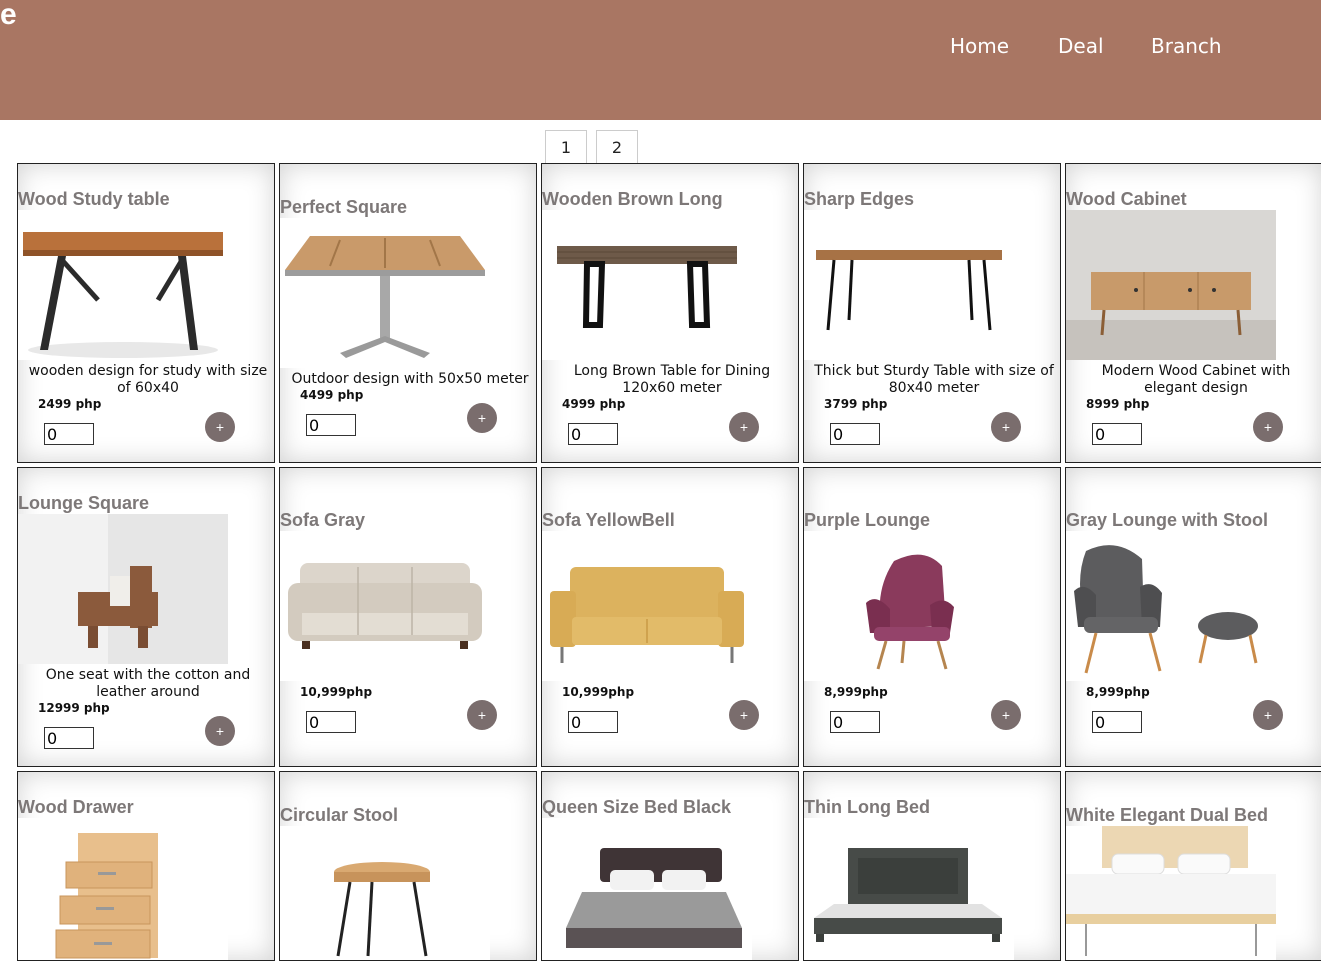 The width and height of the screenshot is (1321, 961). What do you see at coordinates (594, 404) in the screenshot?
I see `product-price: 4999 php` at bounding box center [594, 404].